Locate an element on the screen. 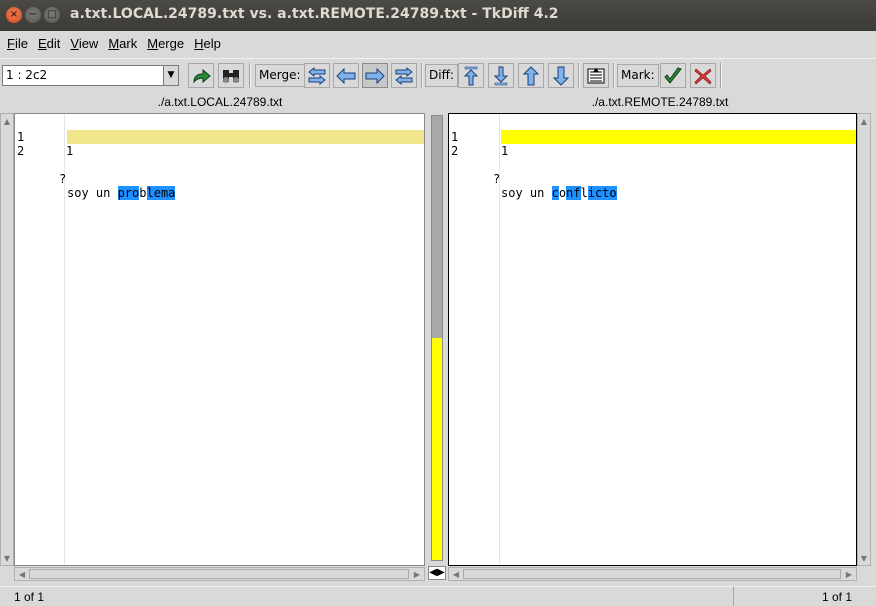  binoculars-icon is located at coordinates (231, 76).